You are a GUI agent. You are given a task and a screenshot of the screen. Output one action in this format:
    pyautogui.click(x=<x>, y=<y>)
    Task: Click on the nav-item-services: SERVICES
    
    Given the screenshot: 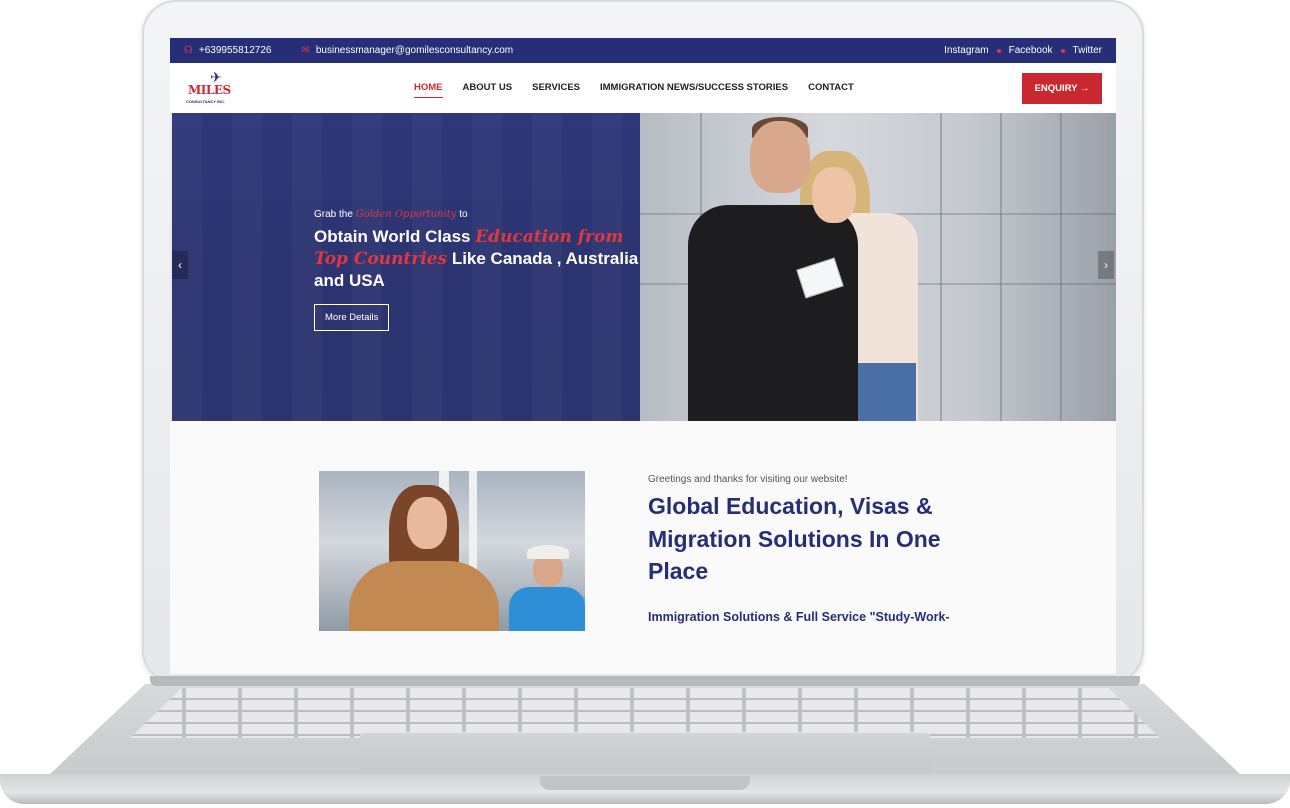 What is the action you would take?
    pyautogui.click(x=556, y=87)
    